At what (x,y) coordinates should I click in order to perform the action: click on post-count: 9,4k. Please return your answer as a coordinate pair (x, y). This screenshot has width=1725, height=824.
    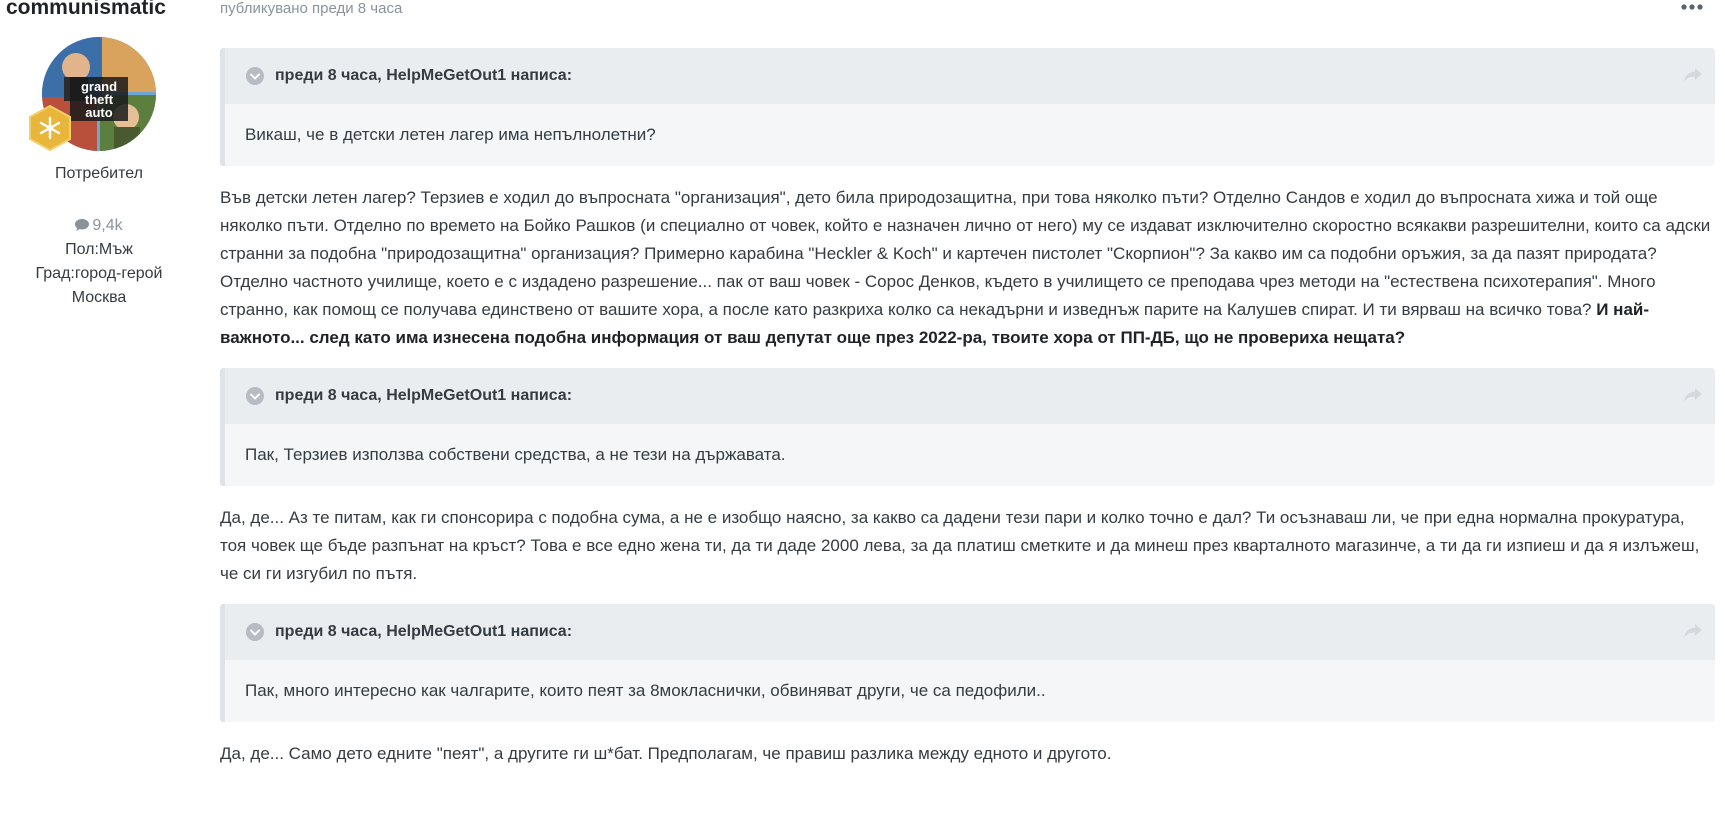
    Looking at the image, I should click on (99, 226).